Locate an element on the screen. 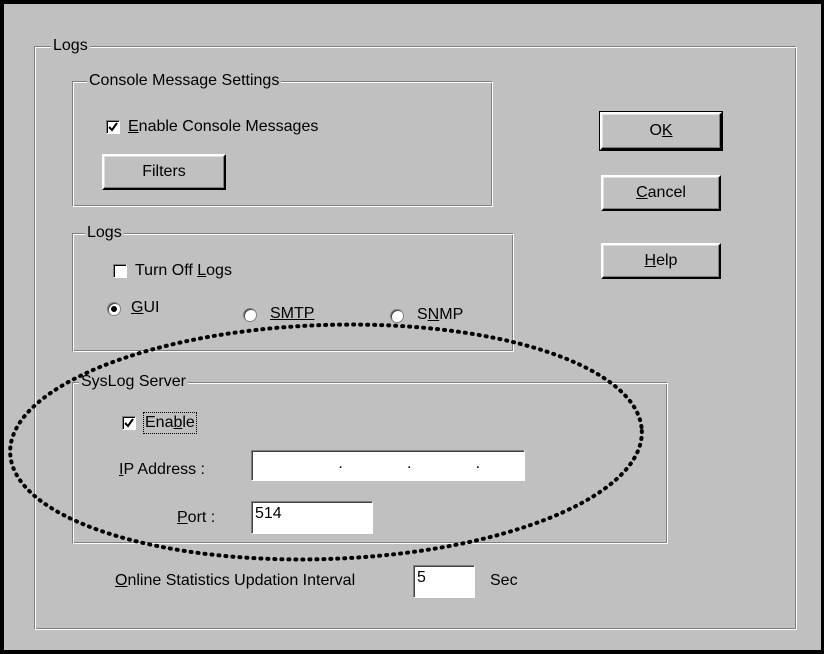 The width and height of the screenshot is (824, 654). cancel-button: Cancel is located at coordinates (661, 193).